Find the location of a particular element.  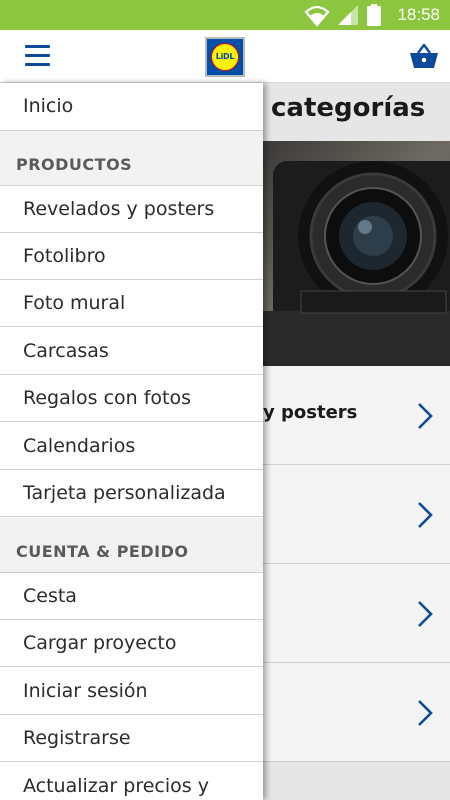

lidl-logo: LiDL is located at coordinates (225, 57).